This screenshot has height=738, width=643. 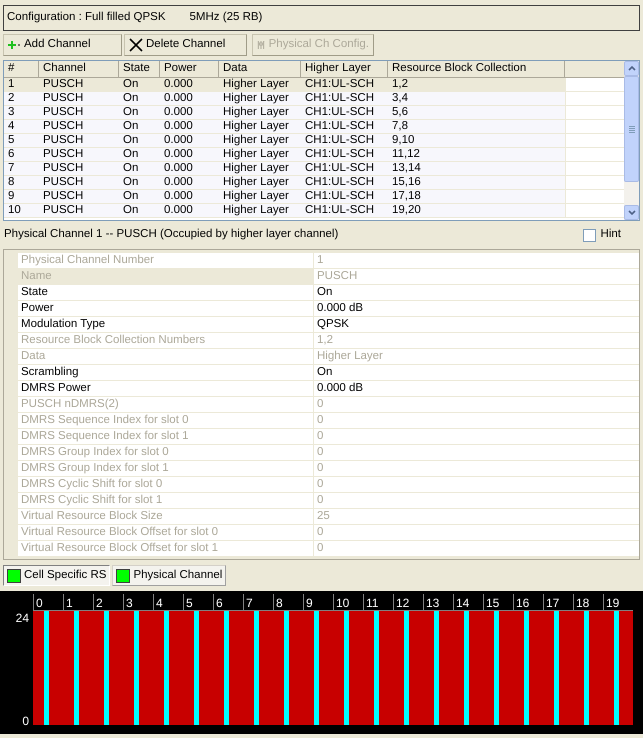 What do you see at coordinates (314, 183) in the screenshot?
I see `table-row: 8 PUSCH On 0.000 Higher Layer CH1:UL-SCH 15,16` at bounding box center [314, 183].